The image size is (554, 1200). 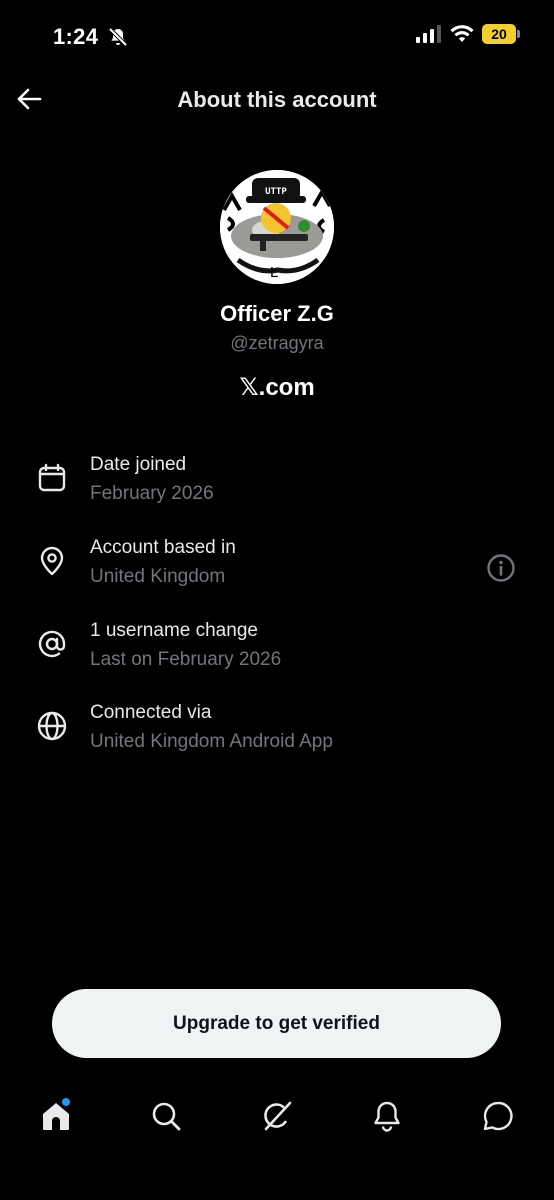 What do you see at coordinates (276, 1023) in the screenshot?
I see `upgrade-verified-button: Upgrade to get verified` at bounding box center [276, 1023].